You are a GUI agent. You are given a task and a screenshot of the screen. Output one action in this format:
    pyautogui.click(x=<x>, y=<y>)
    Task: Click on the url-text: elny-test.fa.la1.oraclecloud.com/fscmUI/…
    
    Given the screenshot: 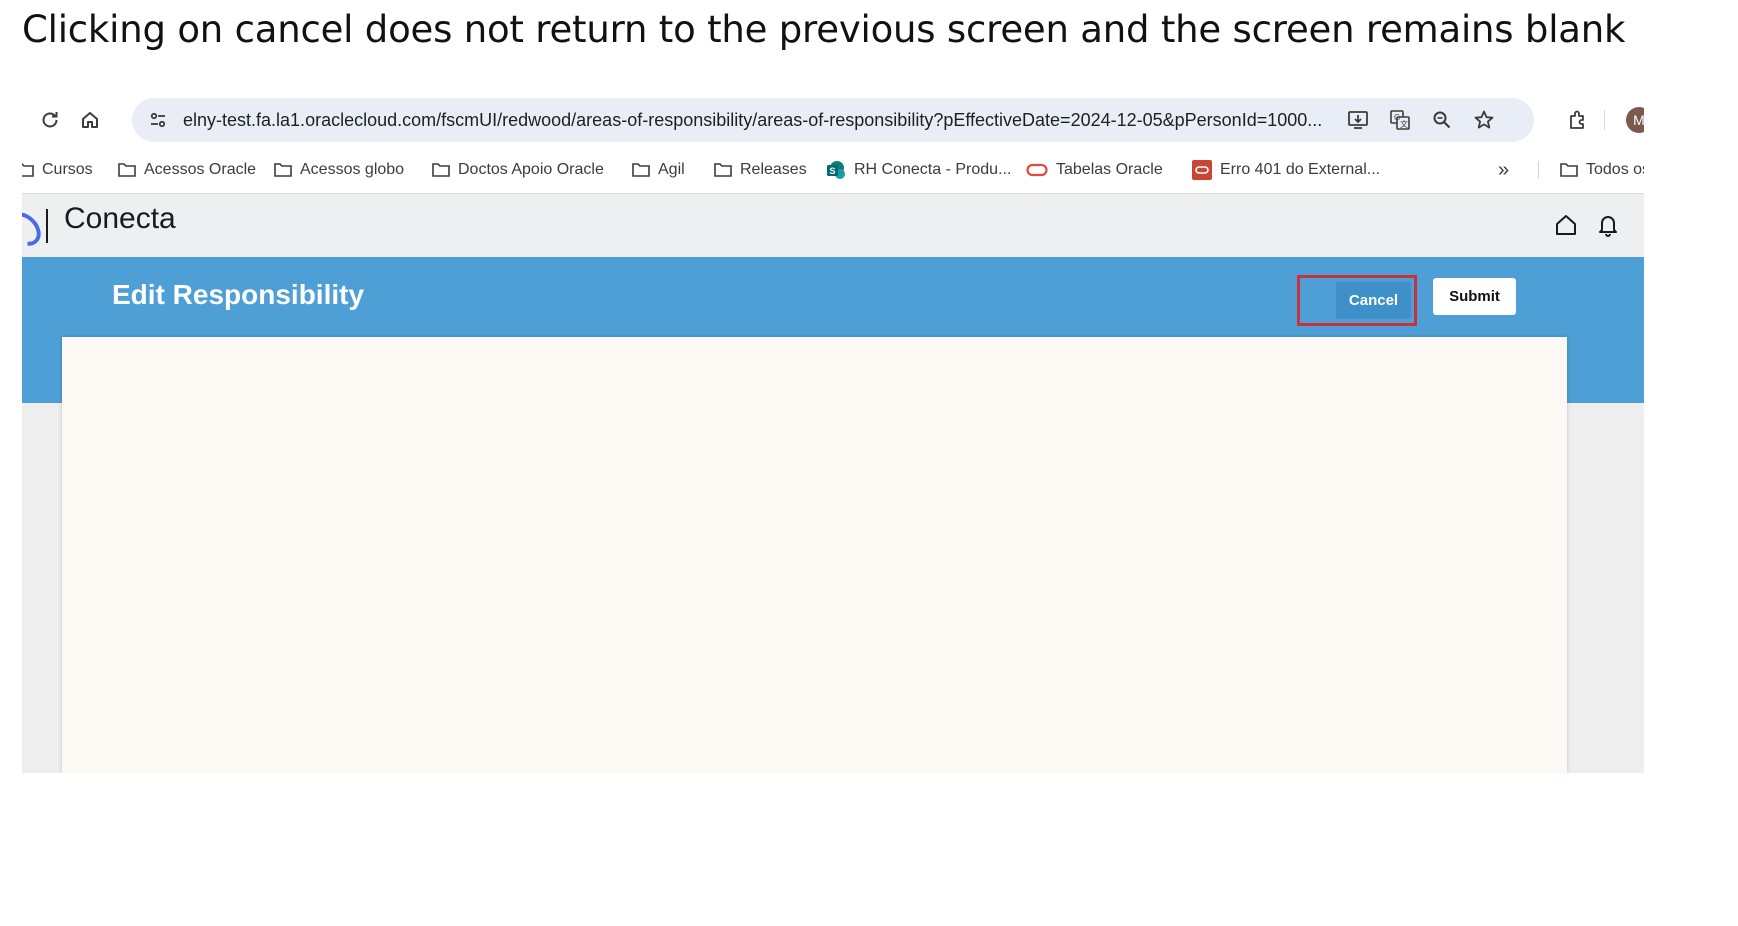 What is the action you would take?
    pyautogui.click(x=752, y=120)
    